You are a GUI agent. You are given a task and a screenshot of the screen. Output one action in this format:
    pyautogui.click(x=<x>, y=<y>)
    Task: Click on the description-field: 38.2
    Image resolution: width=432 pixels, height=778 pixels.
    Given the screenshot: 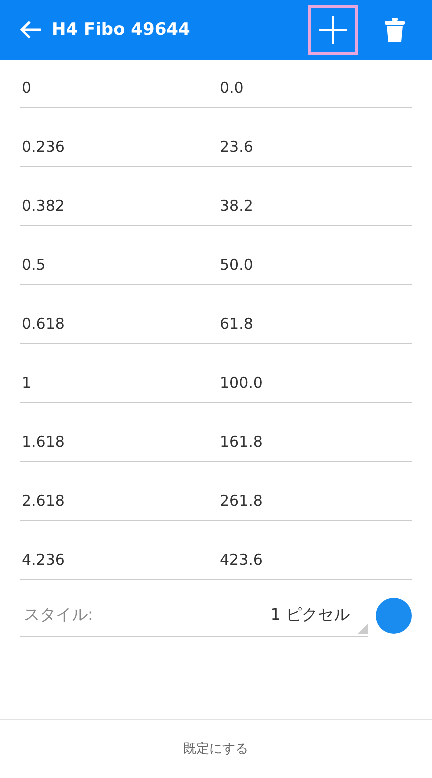 What is the action you would take?
    pyautogui.click(x=314, y=206)
    